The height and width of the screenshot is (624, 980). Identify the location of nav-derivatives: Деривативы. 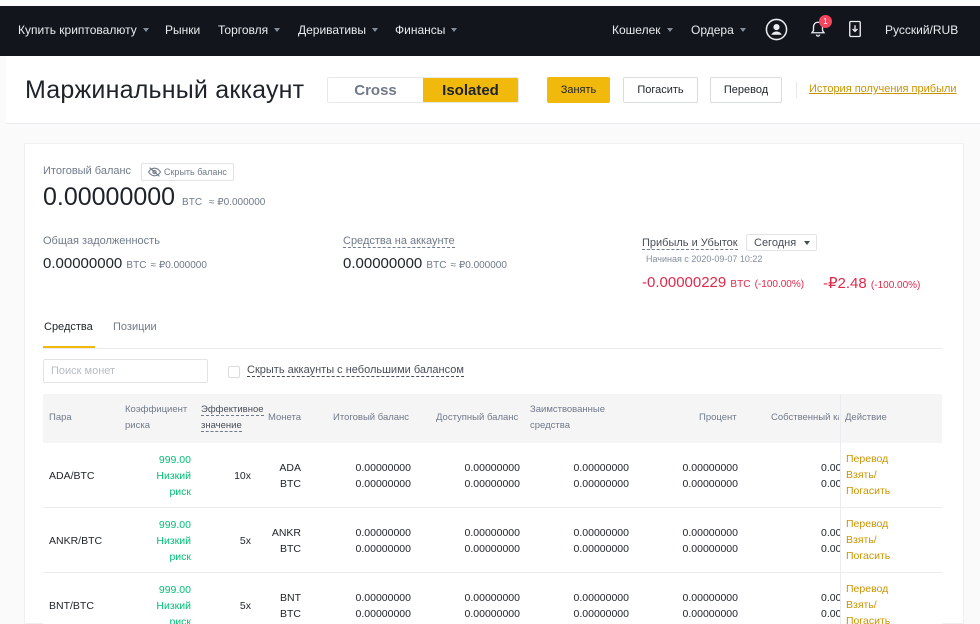
(338, 30).